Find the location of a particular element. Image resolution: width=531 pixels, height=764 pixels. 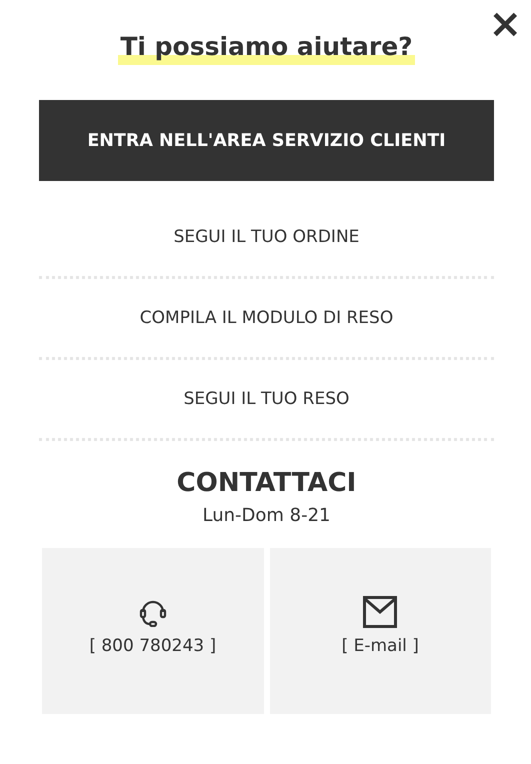

contact-heading: CONTATTACI is located at coordinates (267, 483).